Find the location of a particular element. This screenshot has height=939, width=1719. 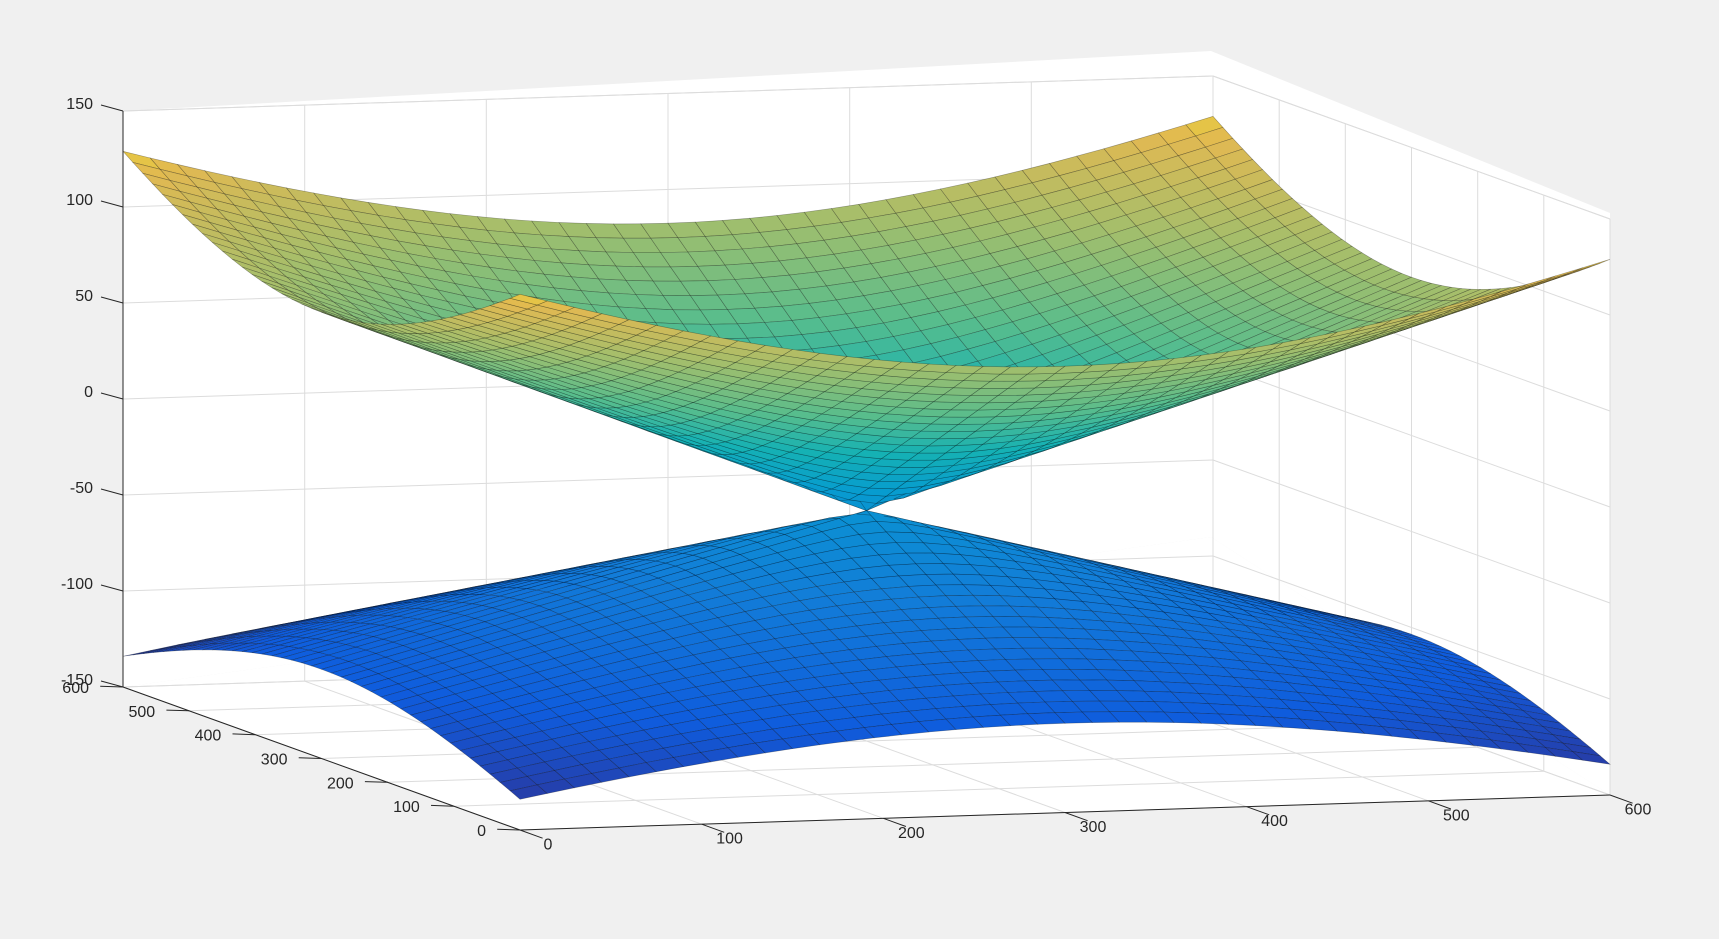

z-tick-label: -100 is located at coordinates (77, 584).